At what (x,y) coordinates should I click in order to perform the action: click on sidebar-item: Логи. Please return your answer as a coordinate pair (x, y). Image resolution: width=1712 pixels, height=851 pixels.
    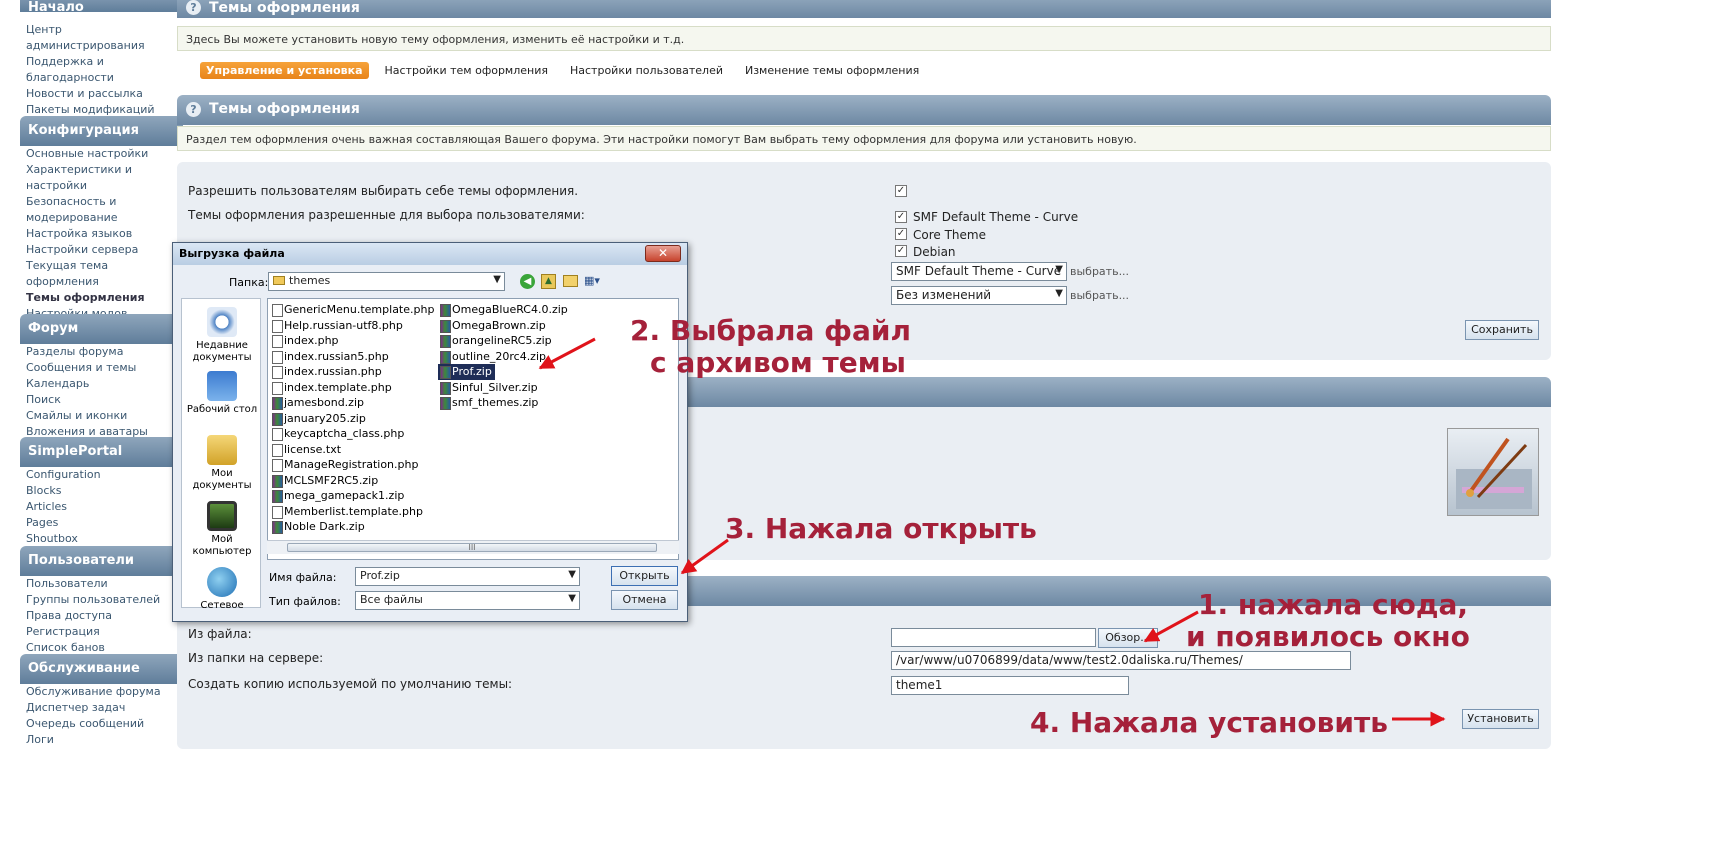
    Looking at the image, I should click on (106, 740).